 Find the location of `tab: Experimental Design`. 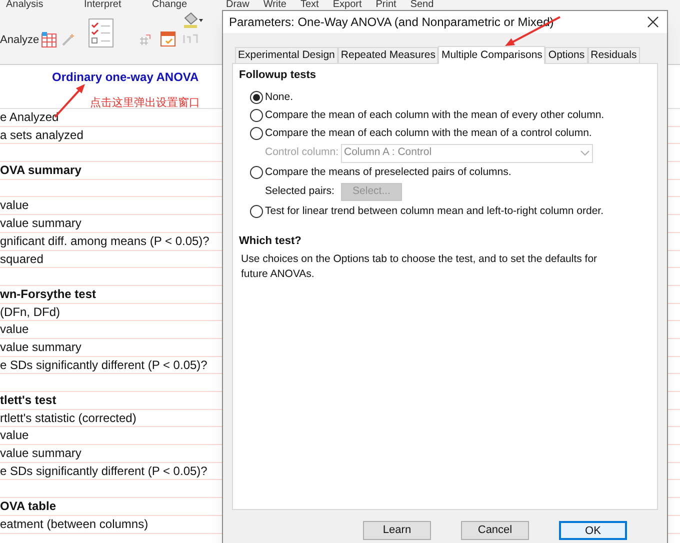

tab: Experimental Design is located at coordinates (286, 55).